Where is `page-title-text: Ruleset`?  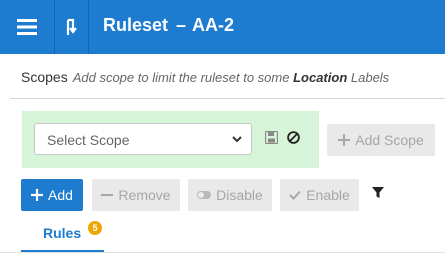 page-title-text: Ruleset is located at coordinates (136, 25).